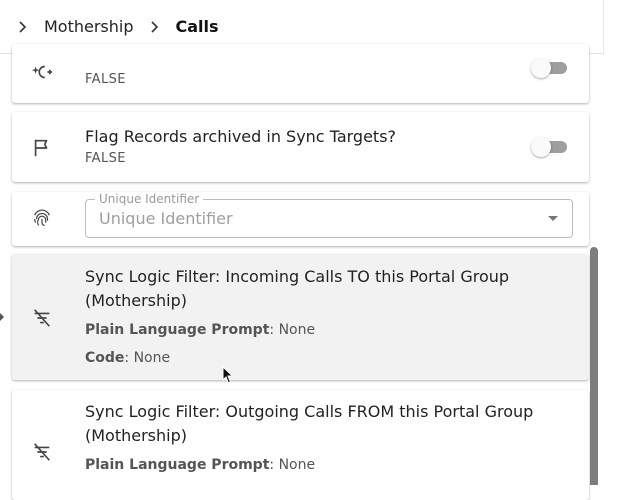 The image size is (626, 500). I want to click on setting-title: Flag Records archived in Sync Targets?, so click(241, 136).